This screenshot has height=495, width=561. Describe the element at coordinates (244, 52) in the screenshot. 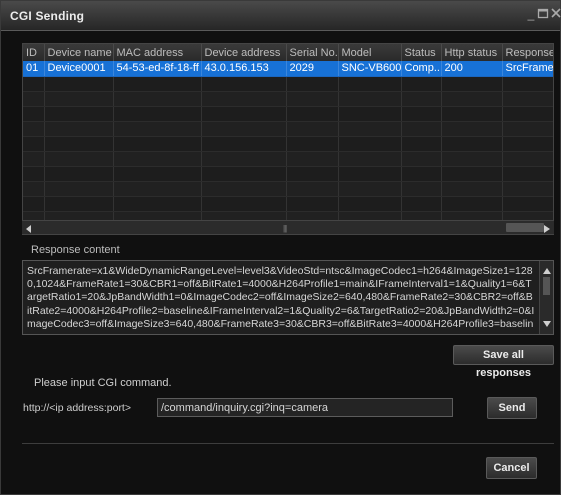

I see `column-header-device-address: Device address` at that location.